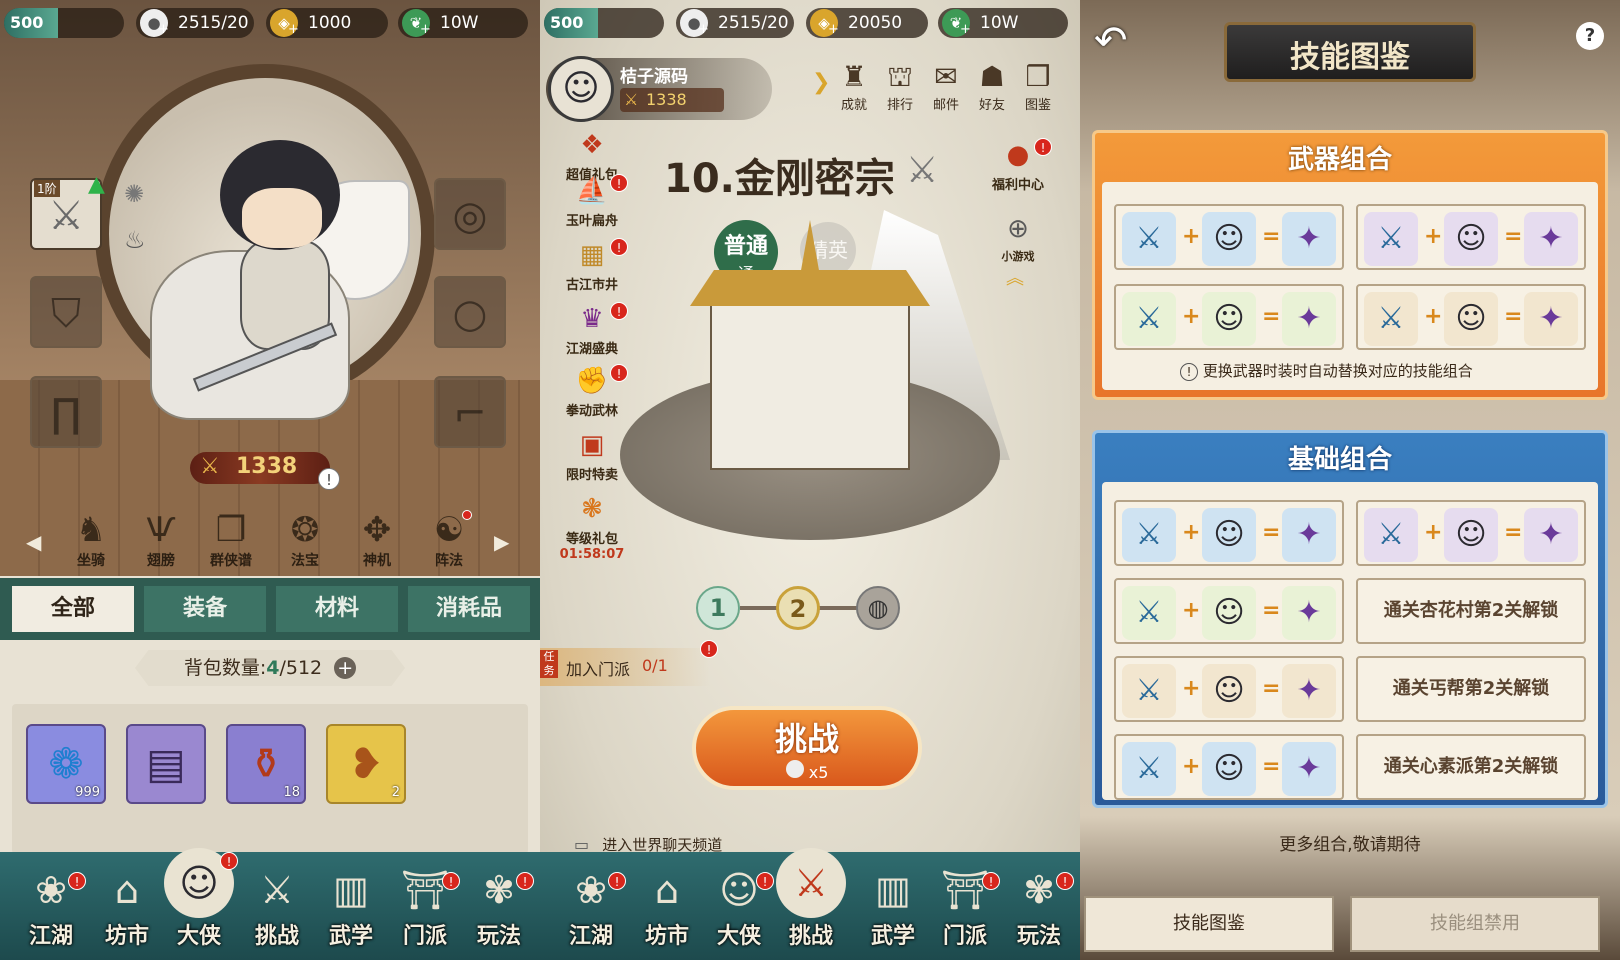  What do you see at coordinates (1229, 611) in the screenshot?
I see `basic-combo-3: ⚔ + ☺ = ✦` at bounding box center [1229, 611].